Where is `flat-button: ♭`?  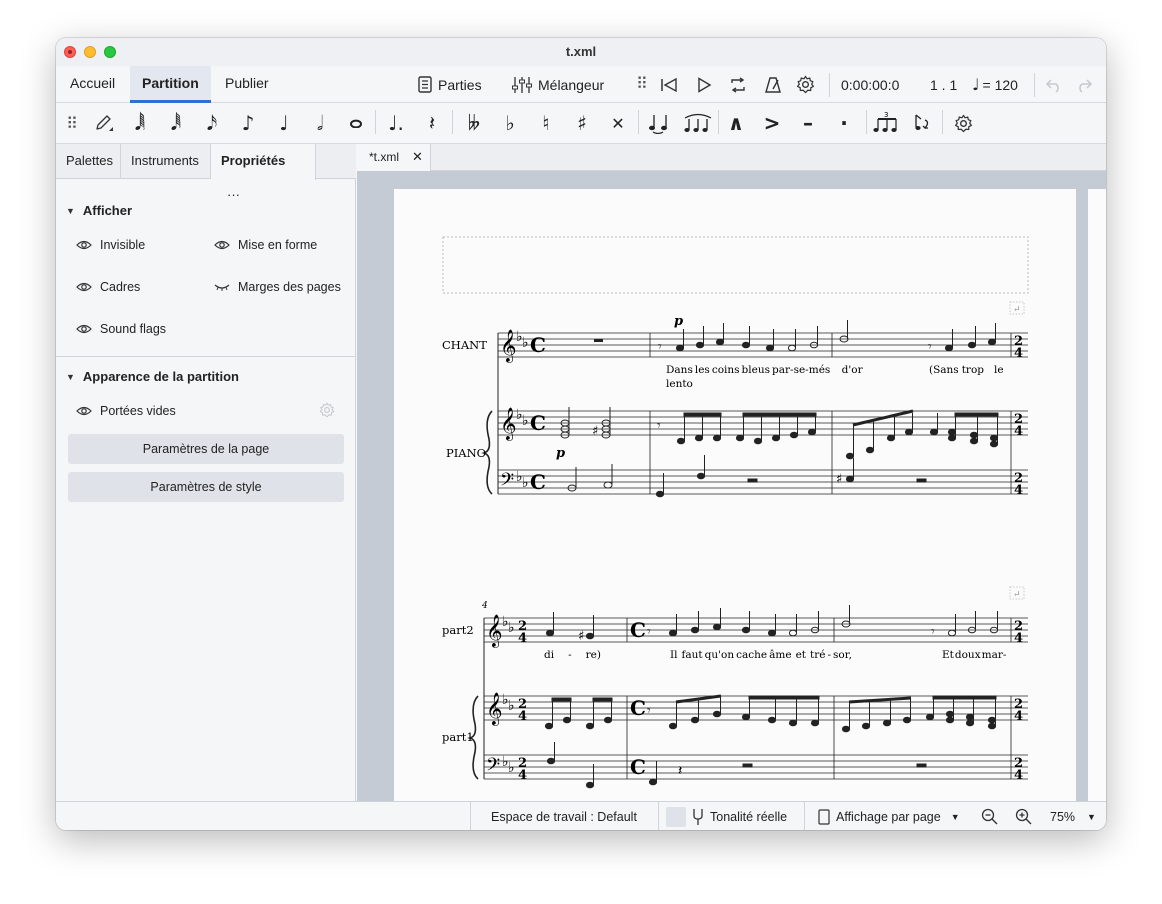 flat-button: ♭ is located at coordinates (510, 123).